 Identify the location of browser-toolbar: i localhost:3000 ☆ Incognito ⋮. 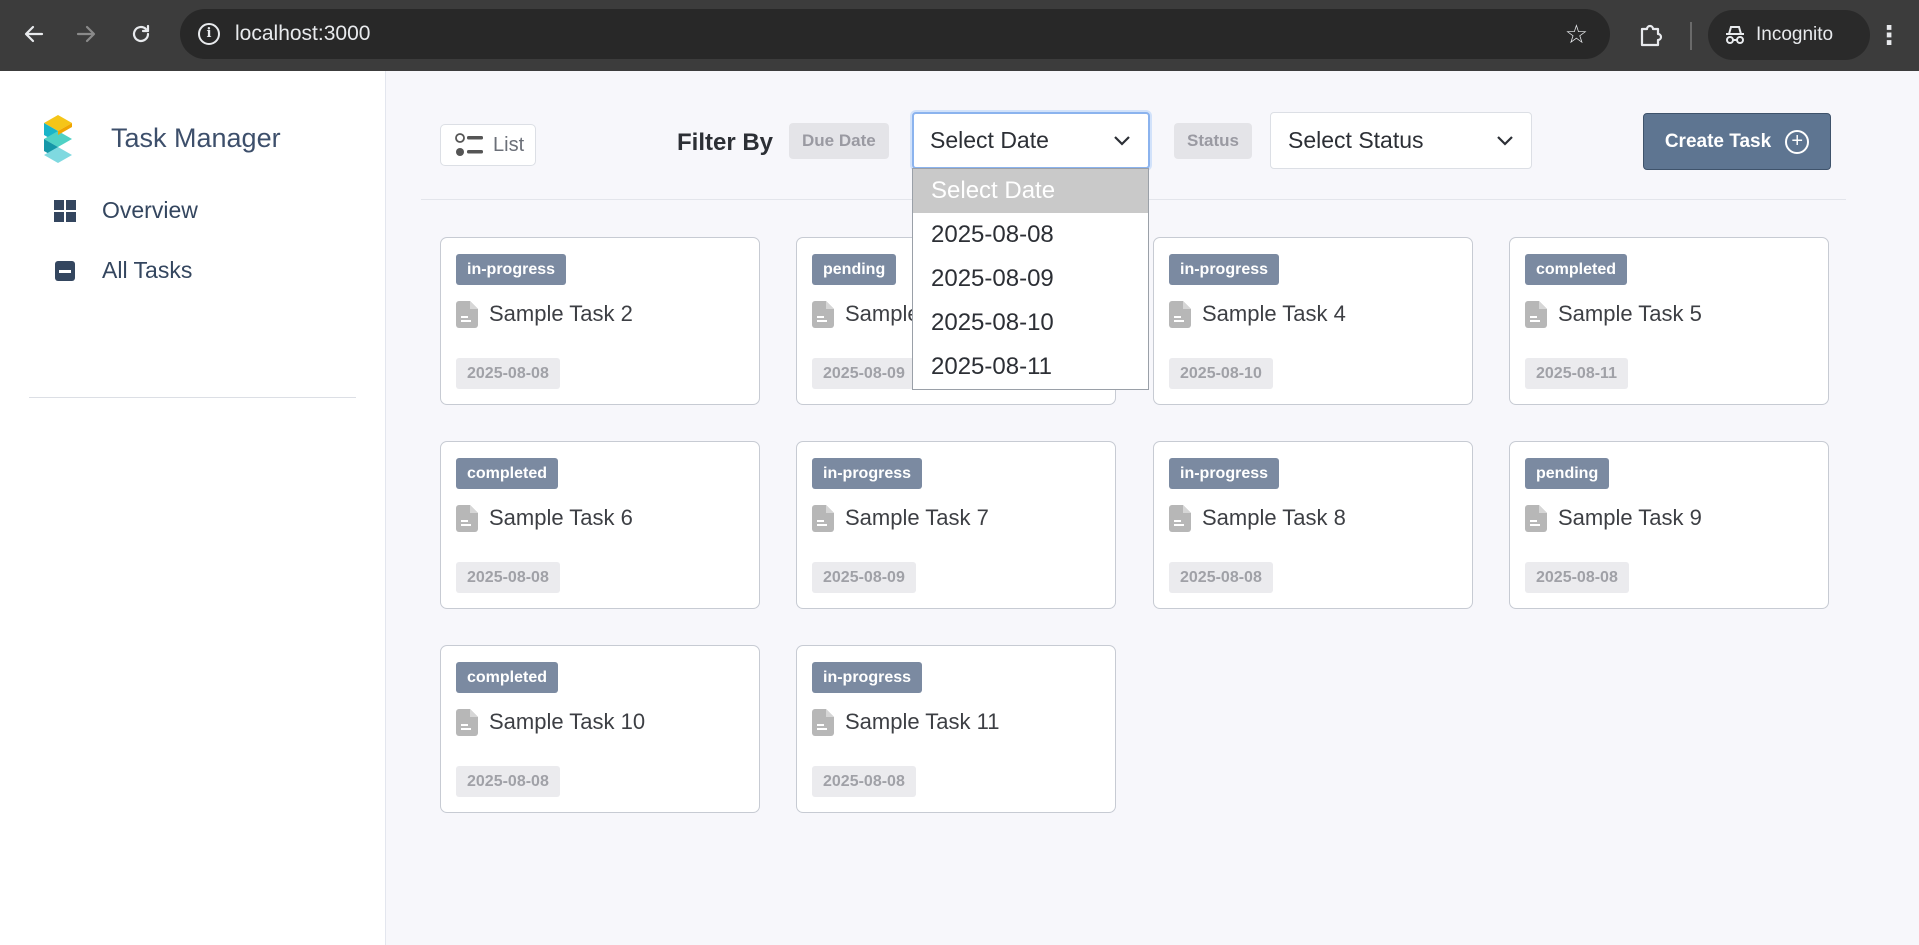
(959, 35).